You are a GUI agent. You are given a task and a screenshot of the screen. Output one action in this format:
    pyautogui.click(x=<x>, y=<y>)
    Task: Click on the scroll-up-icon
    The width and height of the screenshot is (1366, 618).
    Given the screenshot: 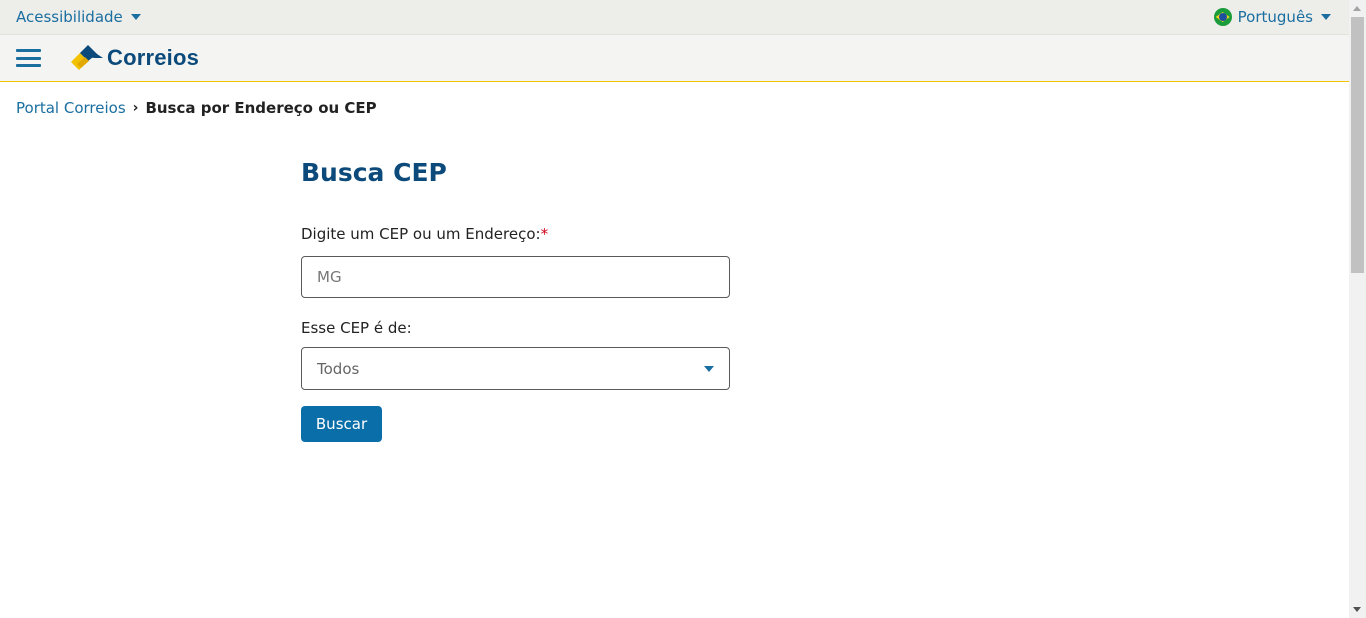 What is the action you would take?
    pyautogui.click(x=1357, y=8)
    